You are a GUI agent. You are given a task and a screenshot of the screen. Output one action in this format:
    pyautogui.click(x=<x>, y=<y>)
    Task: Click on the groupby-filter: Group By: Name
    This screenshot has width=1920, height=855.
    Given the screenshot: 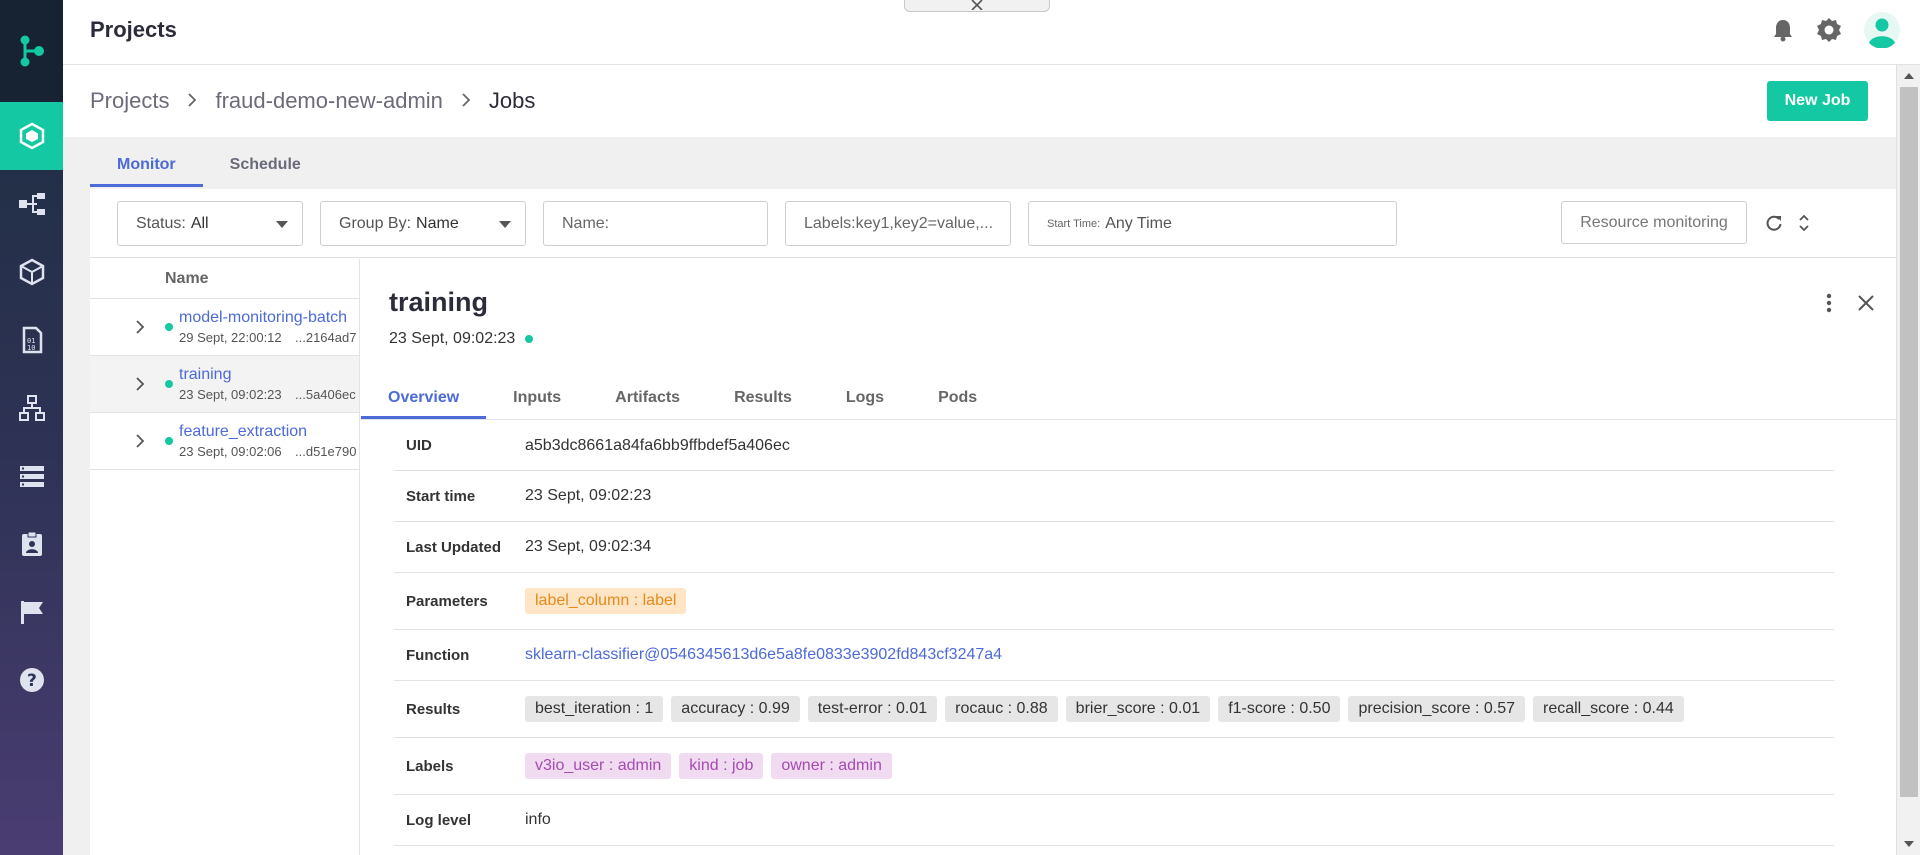 What is the action you would take?
    pyautogui.click(x=423, y=223)
    